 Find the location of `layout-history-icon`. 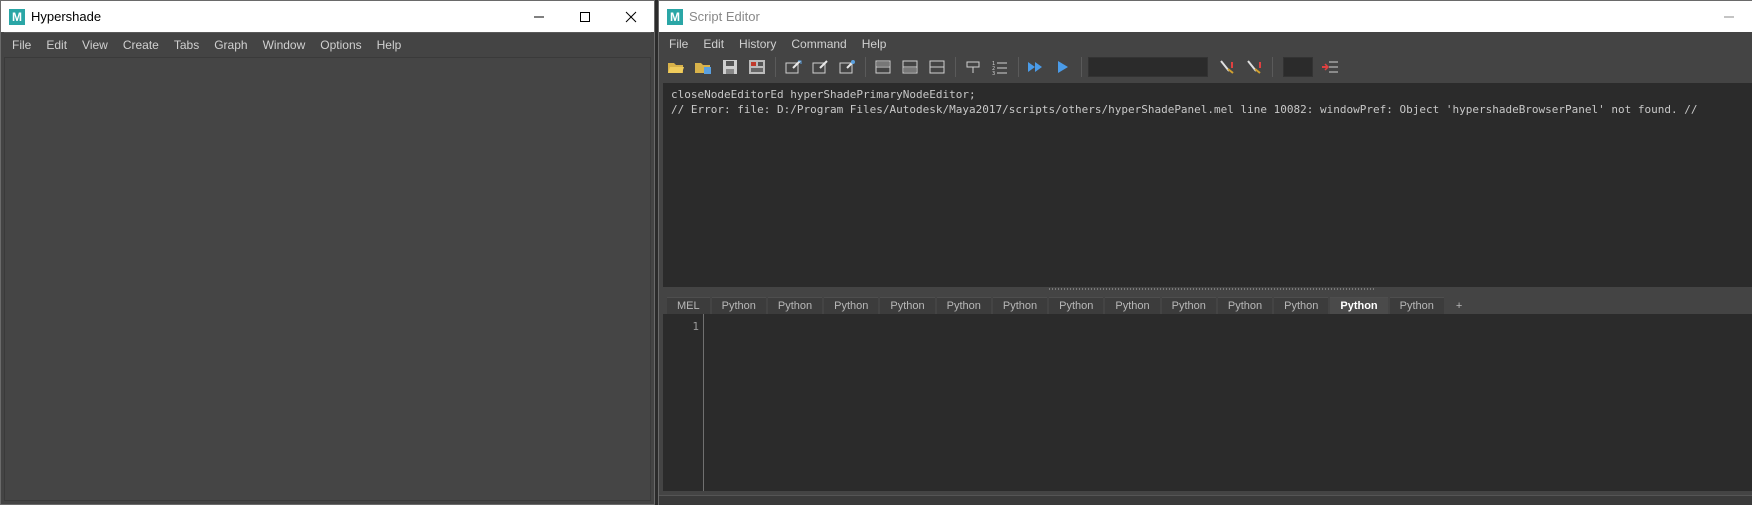

layout-history-icon is located at coordinates (883, 67).